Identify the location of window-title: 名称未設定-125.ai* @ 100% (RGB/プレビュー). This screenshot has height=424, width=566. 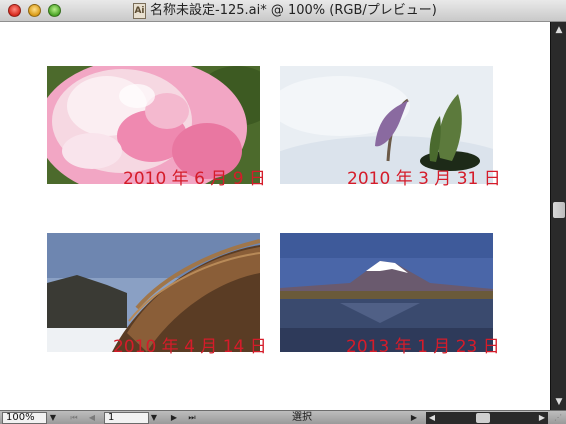
(293, 10).